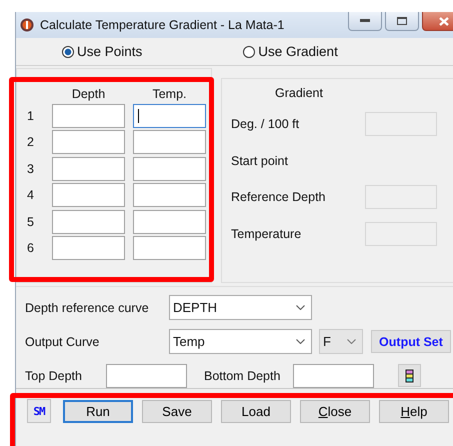  What do you see at coordinates (177, 411) in the screenshot?
I see `action-button: Save` at bounding box center [177, 411].